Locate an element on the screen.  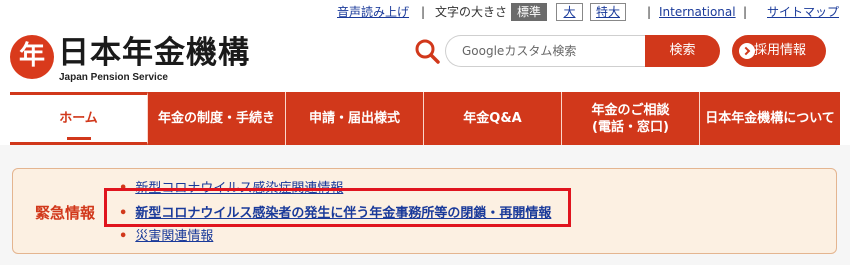
search-icon is located at coordinates (427, 51).